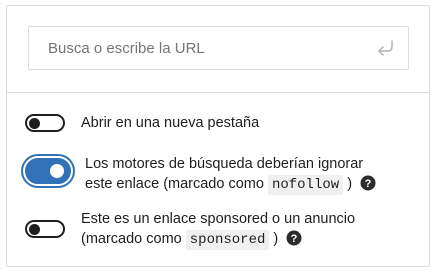 The height and width of the screenshot is (274, 437). I want to click on url-placeholder: Busca o escribe la URL, so click(126, 48).